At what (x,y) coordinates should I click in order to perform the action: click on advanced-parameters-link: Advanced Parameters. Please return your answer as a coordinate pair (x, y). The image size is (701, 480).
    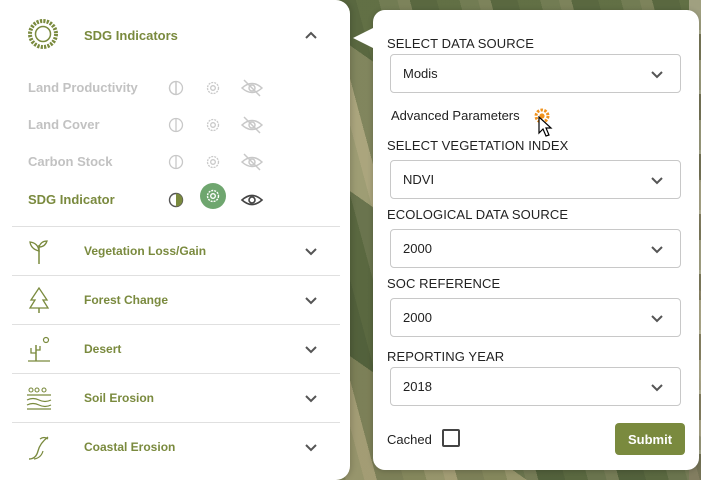
    Looking at the image, I should click on (455, 115).